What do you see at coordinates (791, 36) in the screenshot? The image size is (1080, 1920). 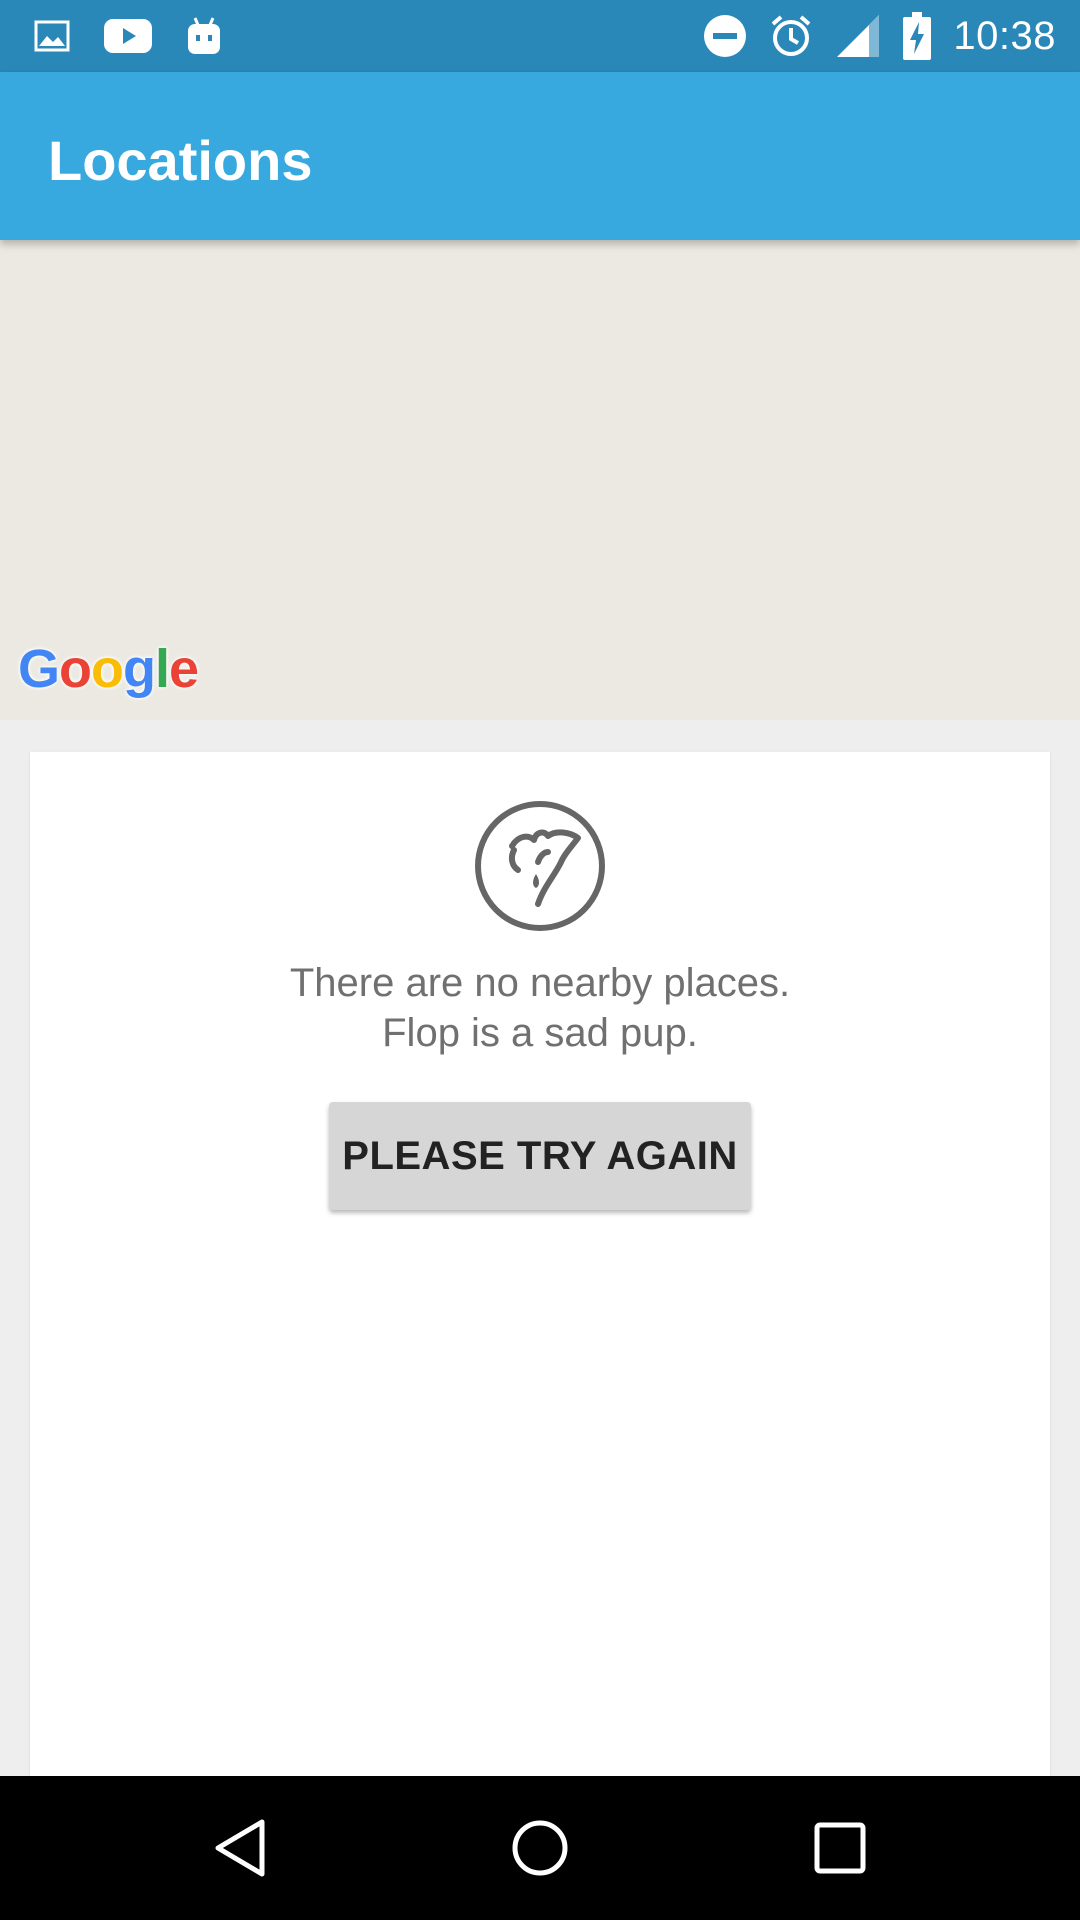 I see `alarm-icon` at bounding box center [791, 36].